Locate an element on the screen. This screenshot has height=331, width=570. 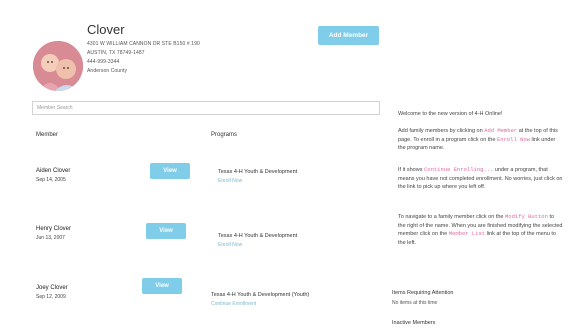
member-dob: Jun 13, 2007 is located at coordinates (50, 238).